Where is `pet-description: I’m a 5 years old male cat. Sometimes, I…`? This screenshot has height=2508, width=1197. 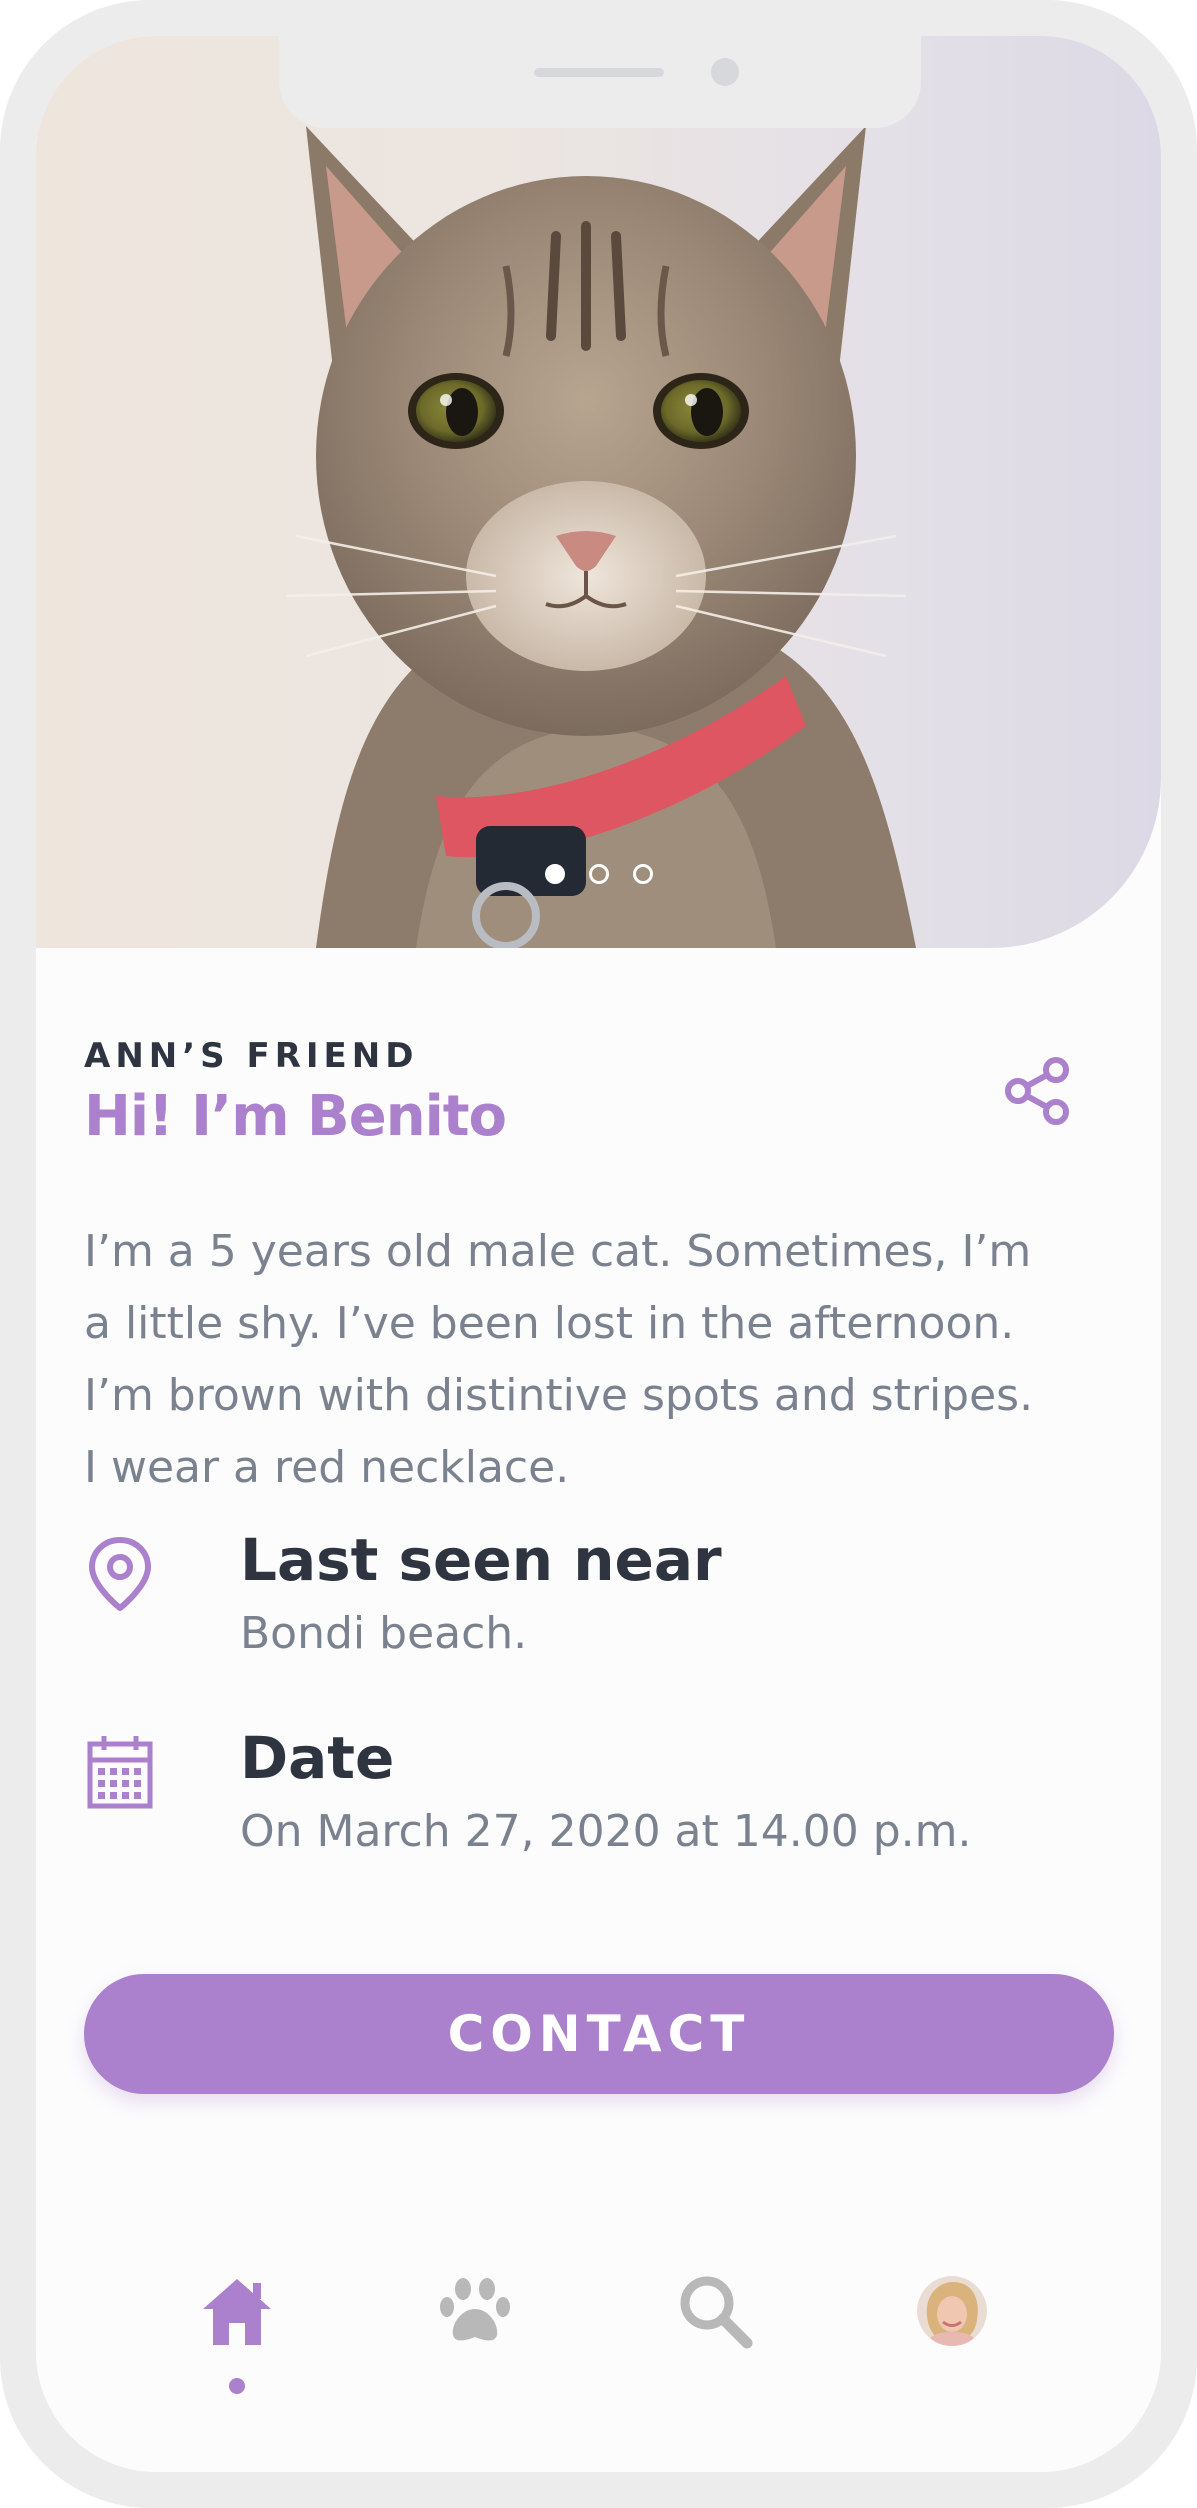
pet-description: I’m a 5 years old male cat. Sometimes, I… is located at coordinates (609, 1360).